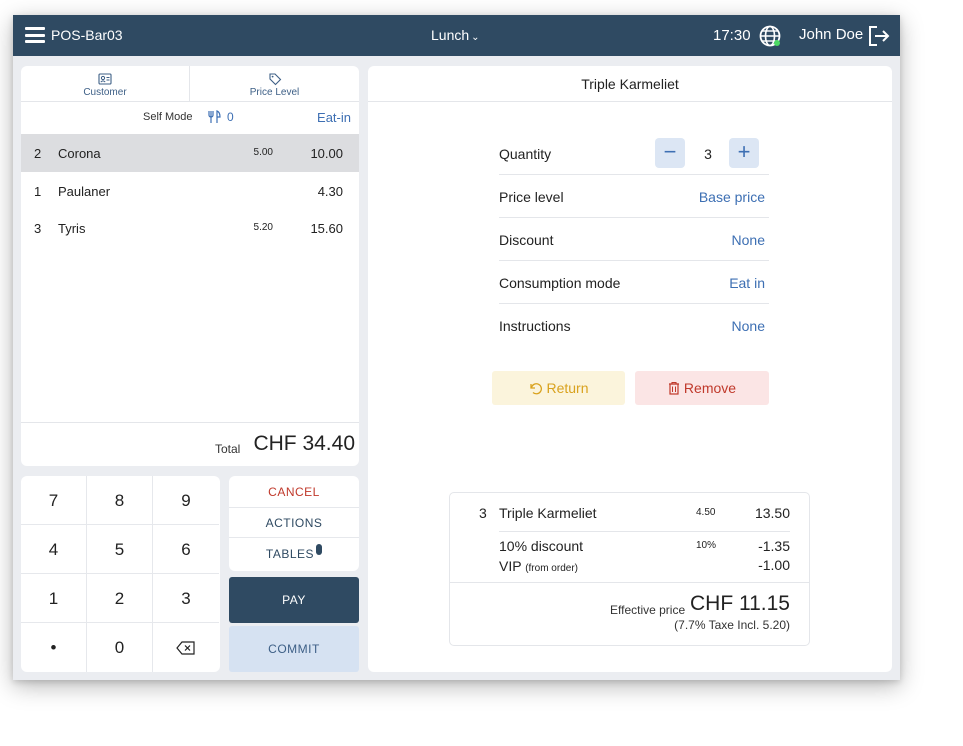 The image size is (963, 746). Describe the element at coordinates (54, 500) in the screenshot. I see `key-7: 7` at that location.